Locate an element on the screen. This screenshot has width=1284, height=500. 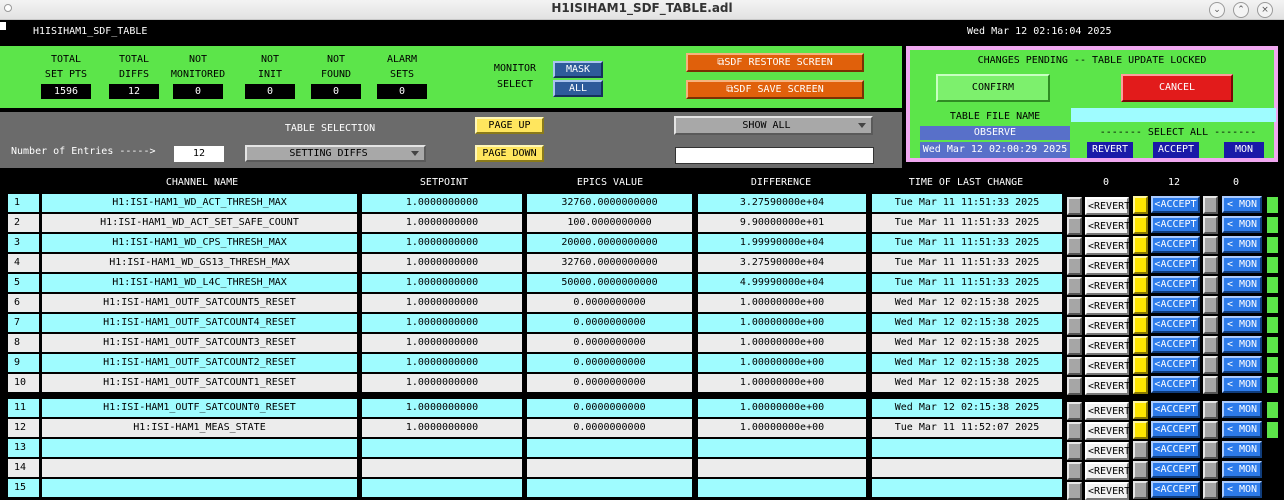
accept-all-button: ACCEPT is located at coordinates (1176, 150).